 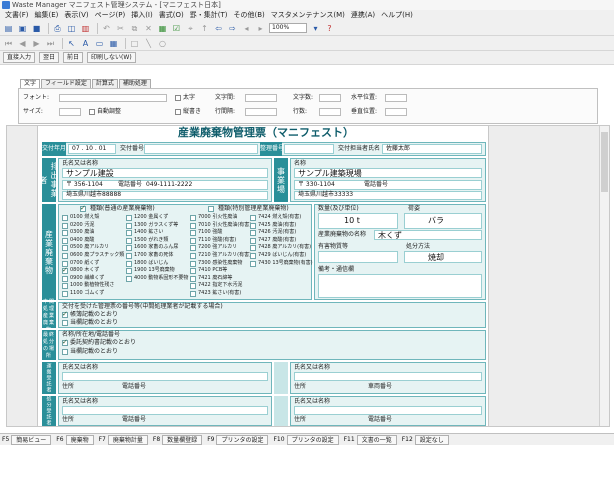 I want to click on chevron-down-icon: ▾, so click(x=315, y=28).